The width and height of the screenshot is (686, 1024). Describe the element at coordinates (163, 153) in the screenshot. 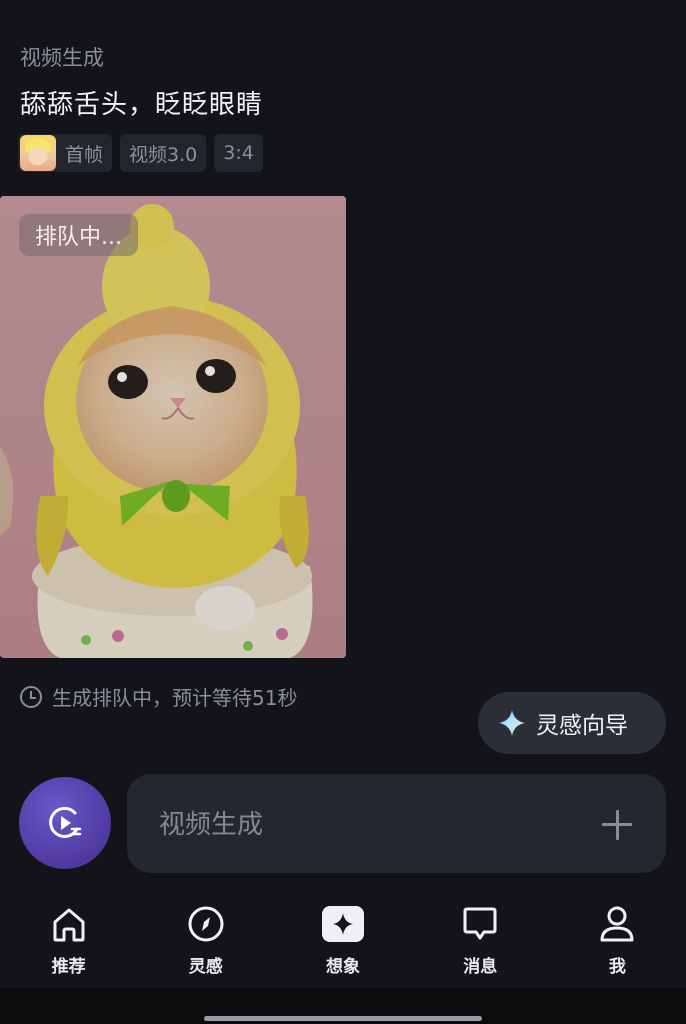

I see `model-tag: 视频3.0` at that location.